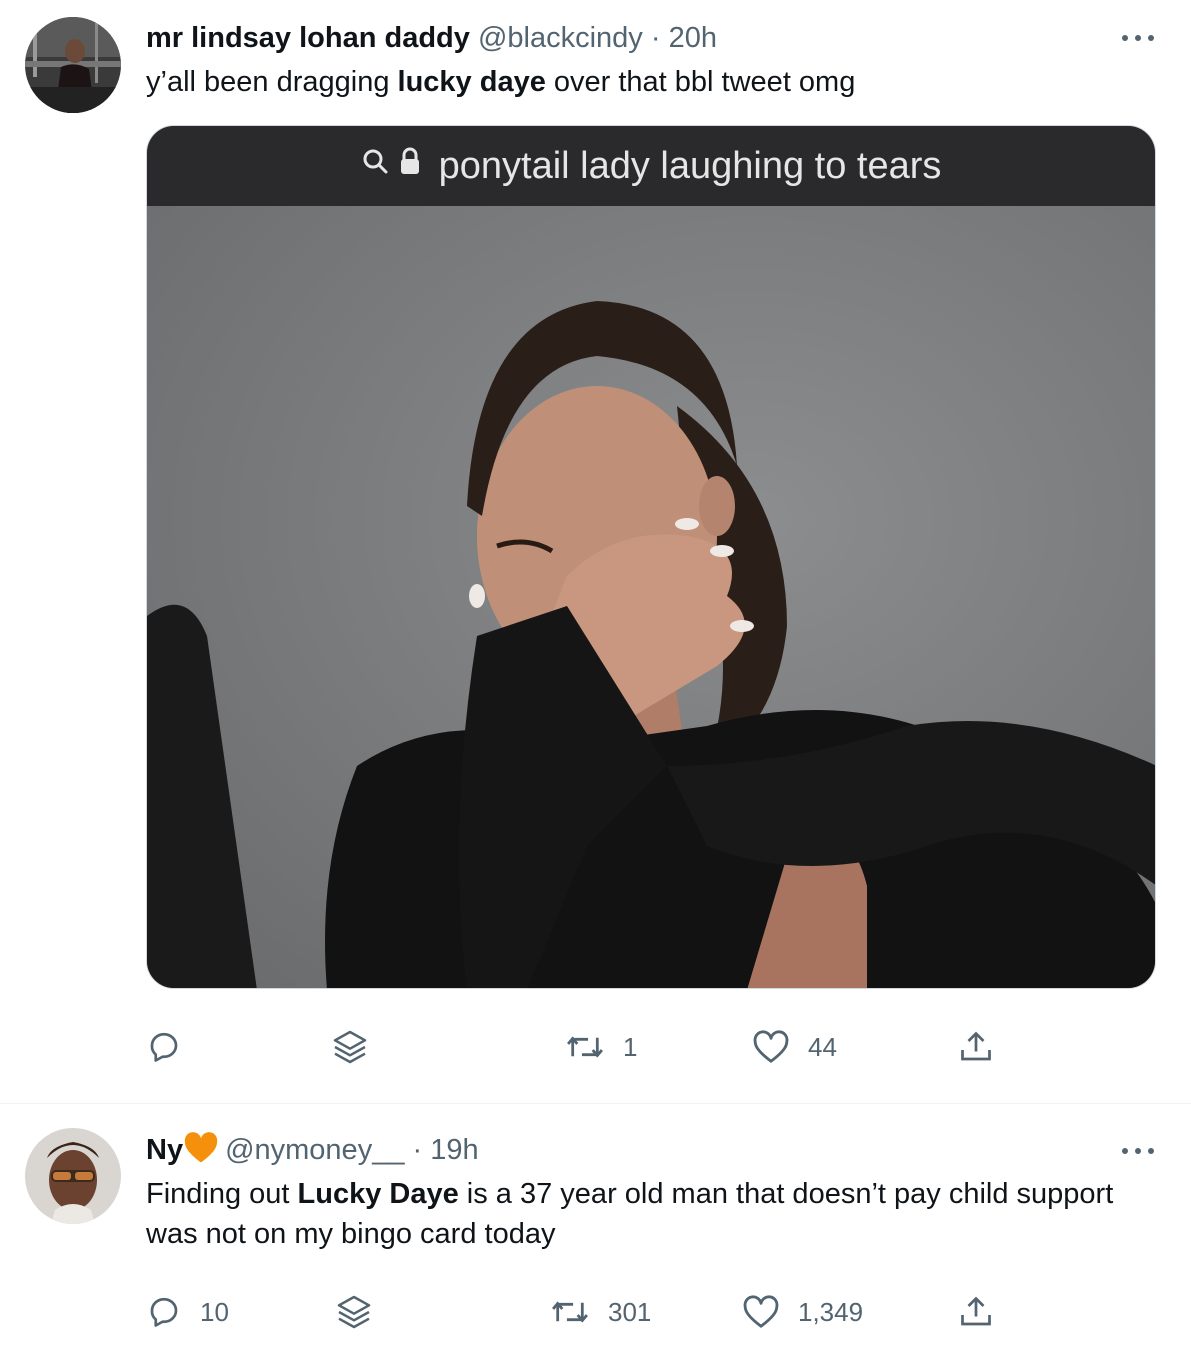  Describe the element at coordinates (472, 82) in the screenshot. I see `tweet-text-bold: lucky daye` at that location.